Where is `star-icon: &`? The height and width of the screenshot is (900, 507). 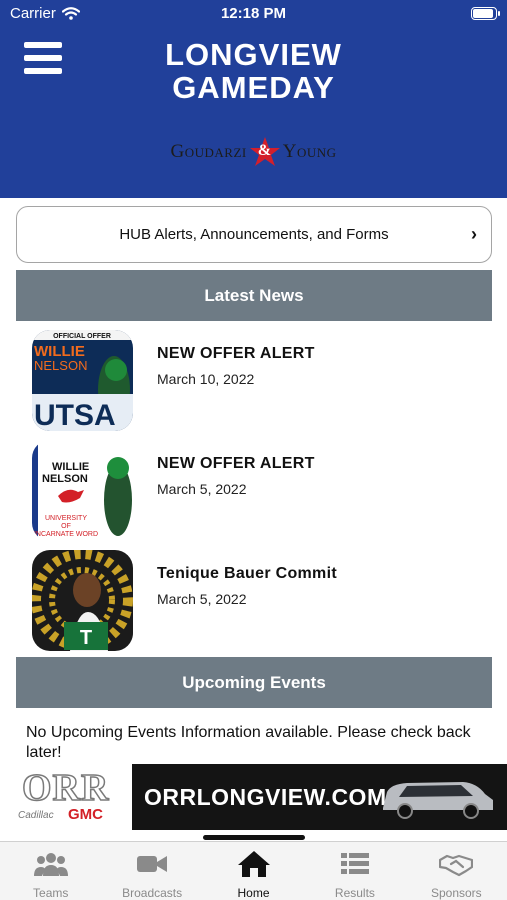 star-icon: & is located at coordinates (265, 152).